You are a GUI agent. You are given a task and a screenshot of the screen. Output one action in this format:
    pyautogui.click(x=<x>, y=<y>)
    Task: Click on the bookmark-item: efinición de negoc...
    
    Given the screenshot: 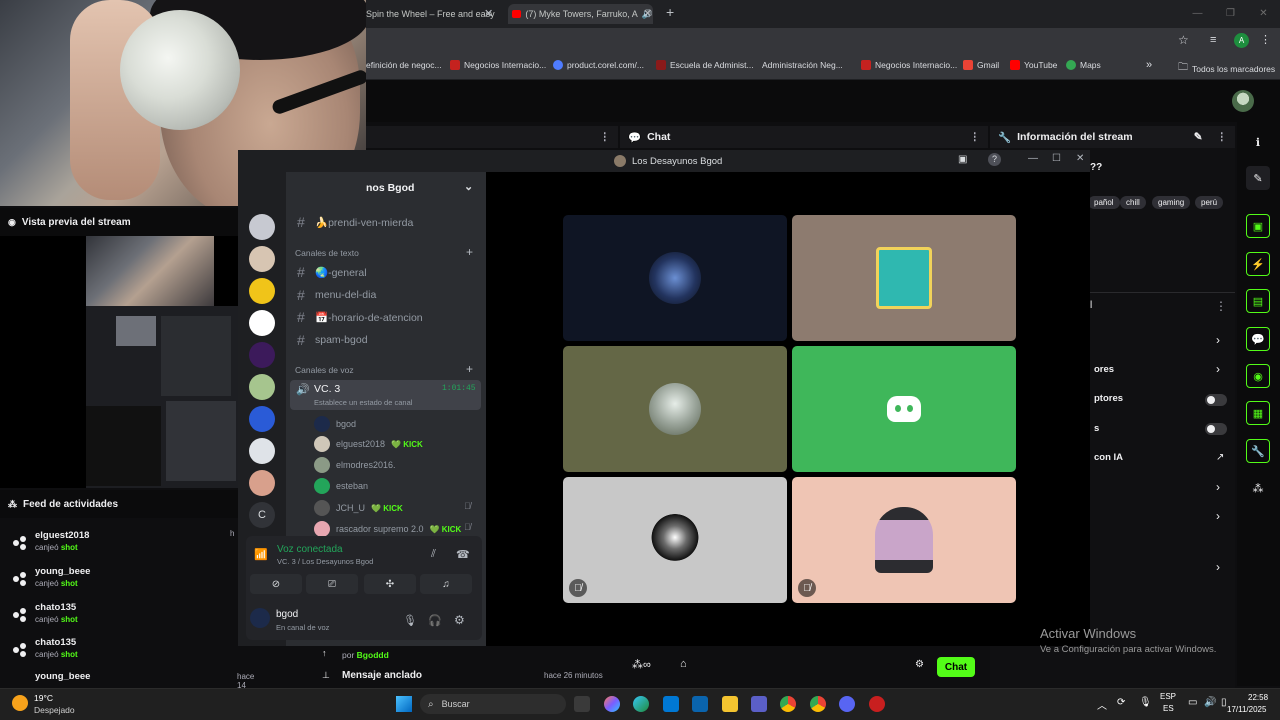 What is the action you would take?
    pyautogui.click(x=404, y=65)
    